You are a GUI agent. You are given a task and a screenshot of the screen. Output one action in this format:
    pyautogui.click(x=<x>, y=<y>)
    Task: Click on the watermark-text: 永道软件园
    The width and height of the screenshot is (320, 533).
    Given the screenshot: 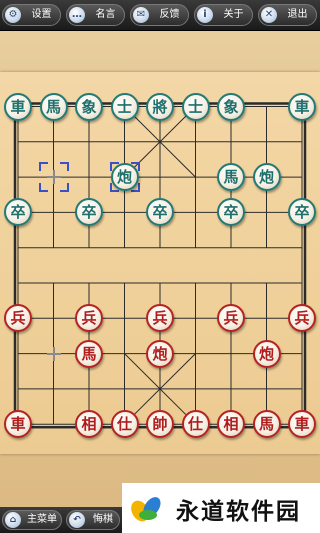 What is the action you would take?
    pyautogui.click(x=238, y=512)
    